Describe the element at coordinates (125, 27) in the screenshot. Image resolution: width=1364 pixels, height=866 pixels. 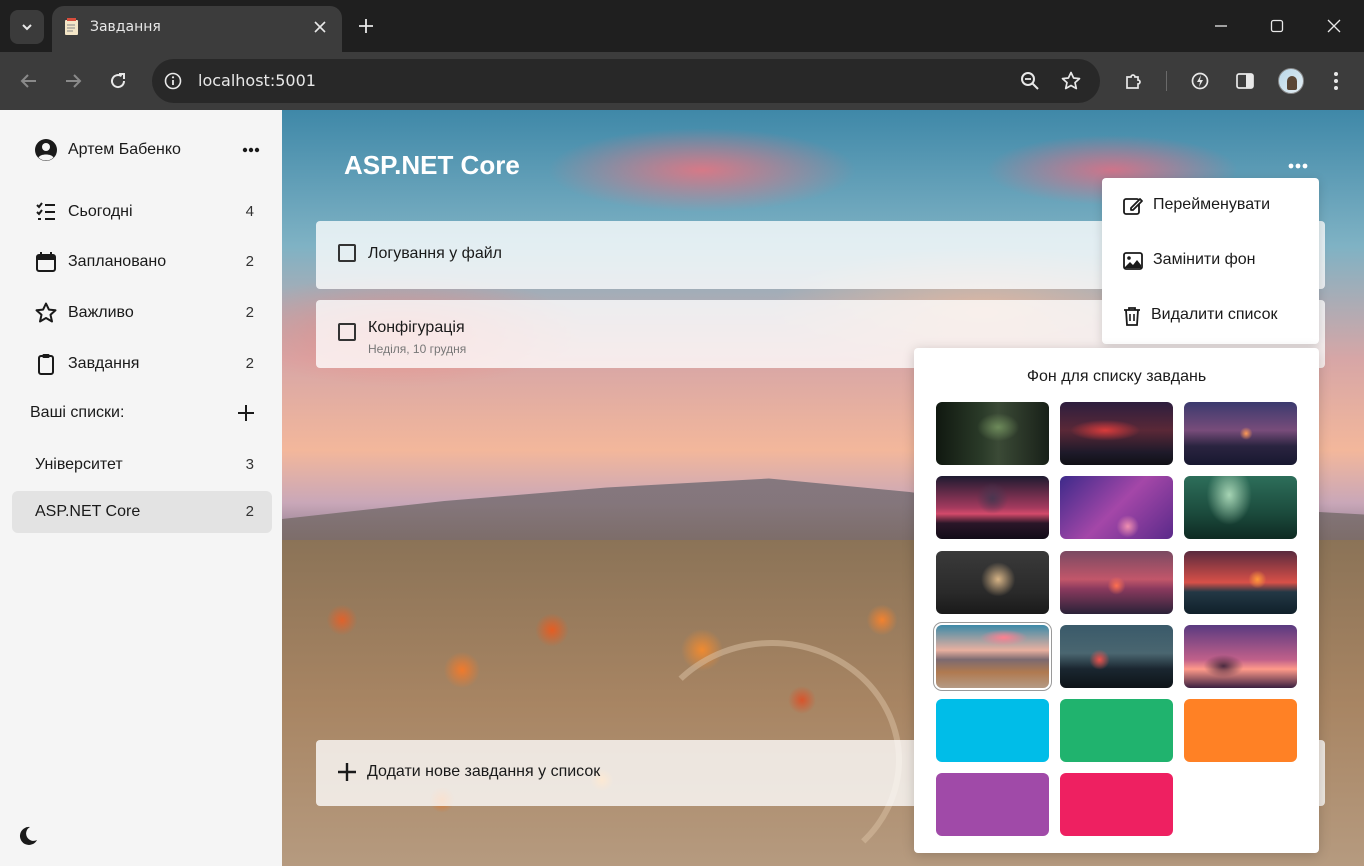
I see `tab-title: Завдання` at that location.